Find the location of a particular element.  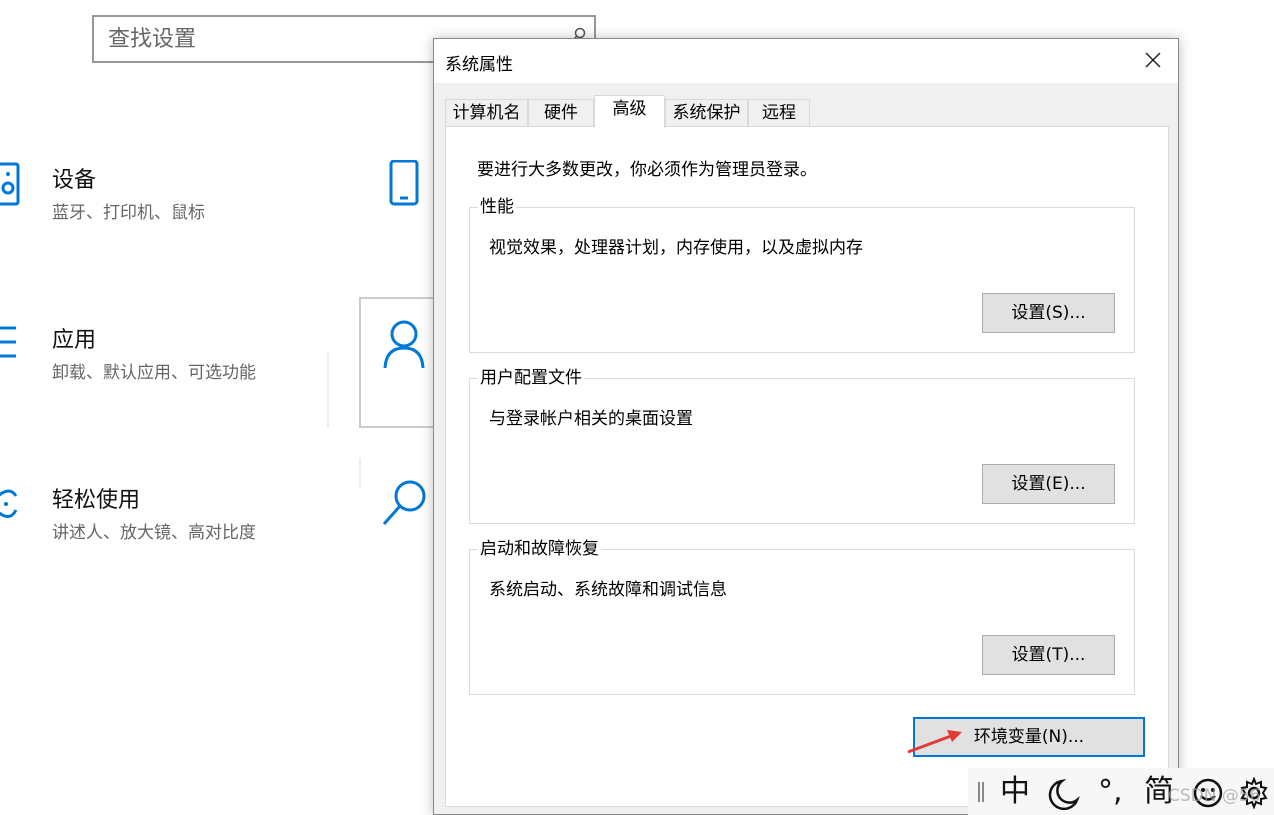

annotation-arrow is located at coordinates (934, 742).